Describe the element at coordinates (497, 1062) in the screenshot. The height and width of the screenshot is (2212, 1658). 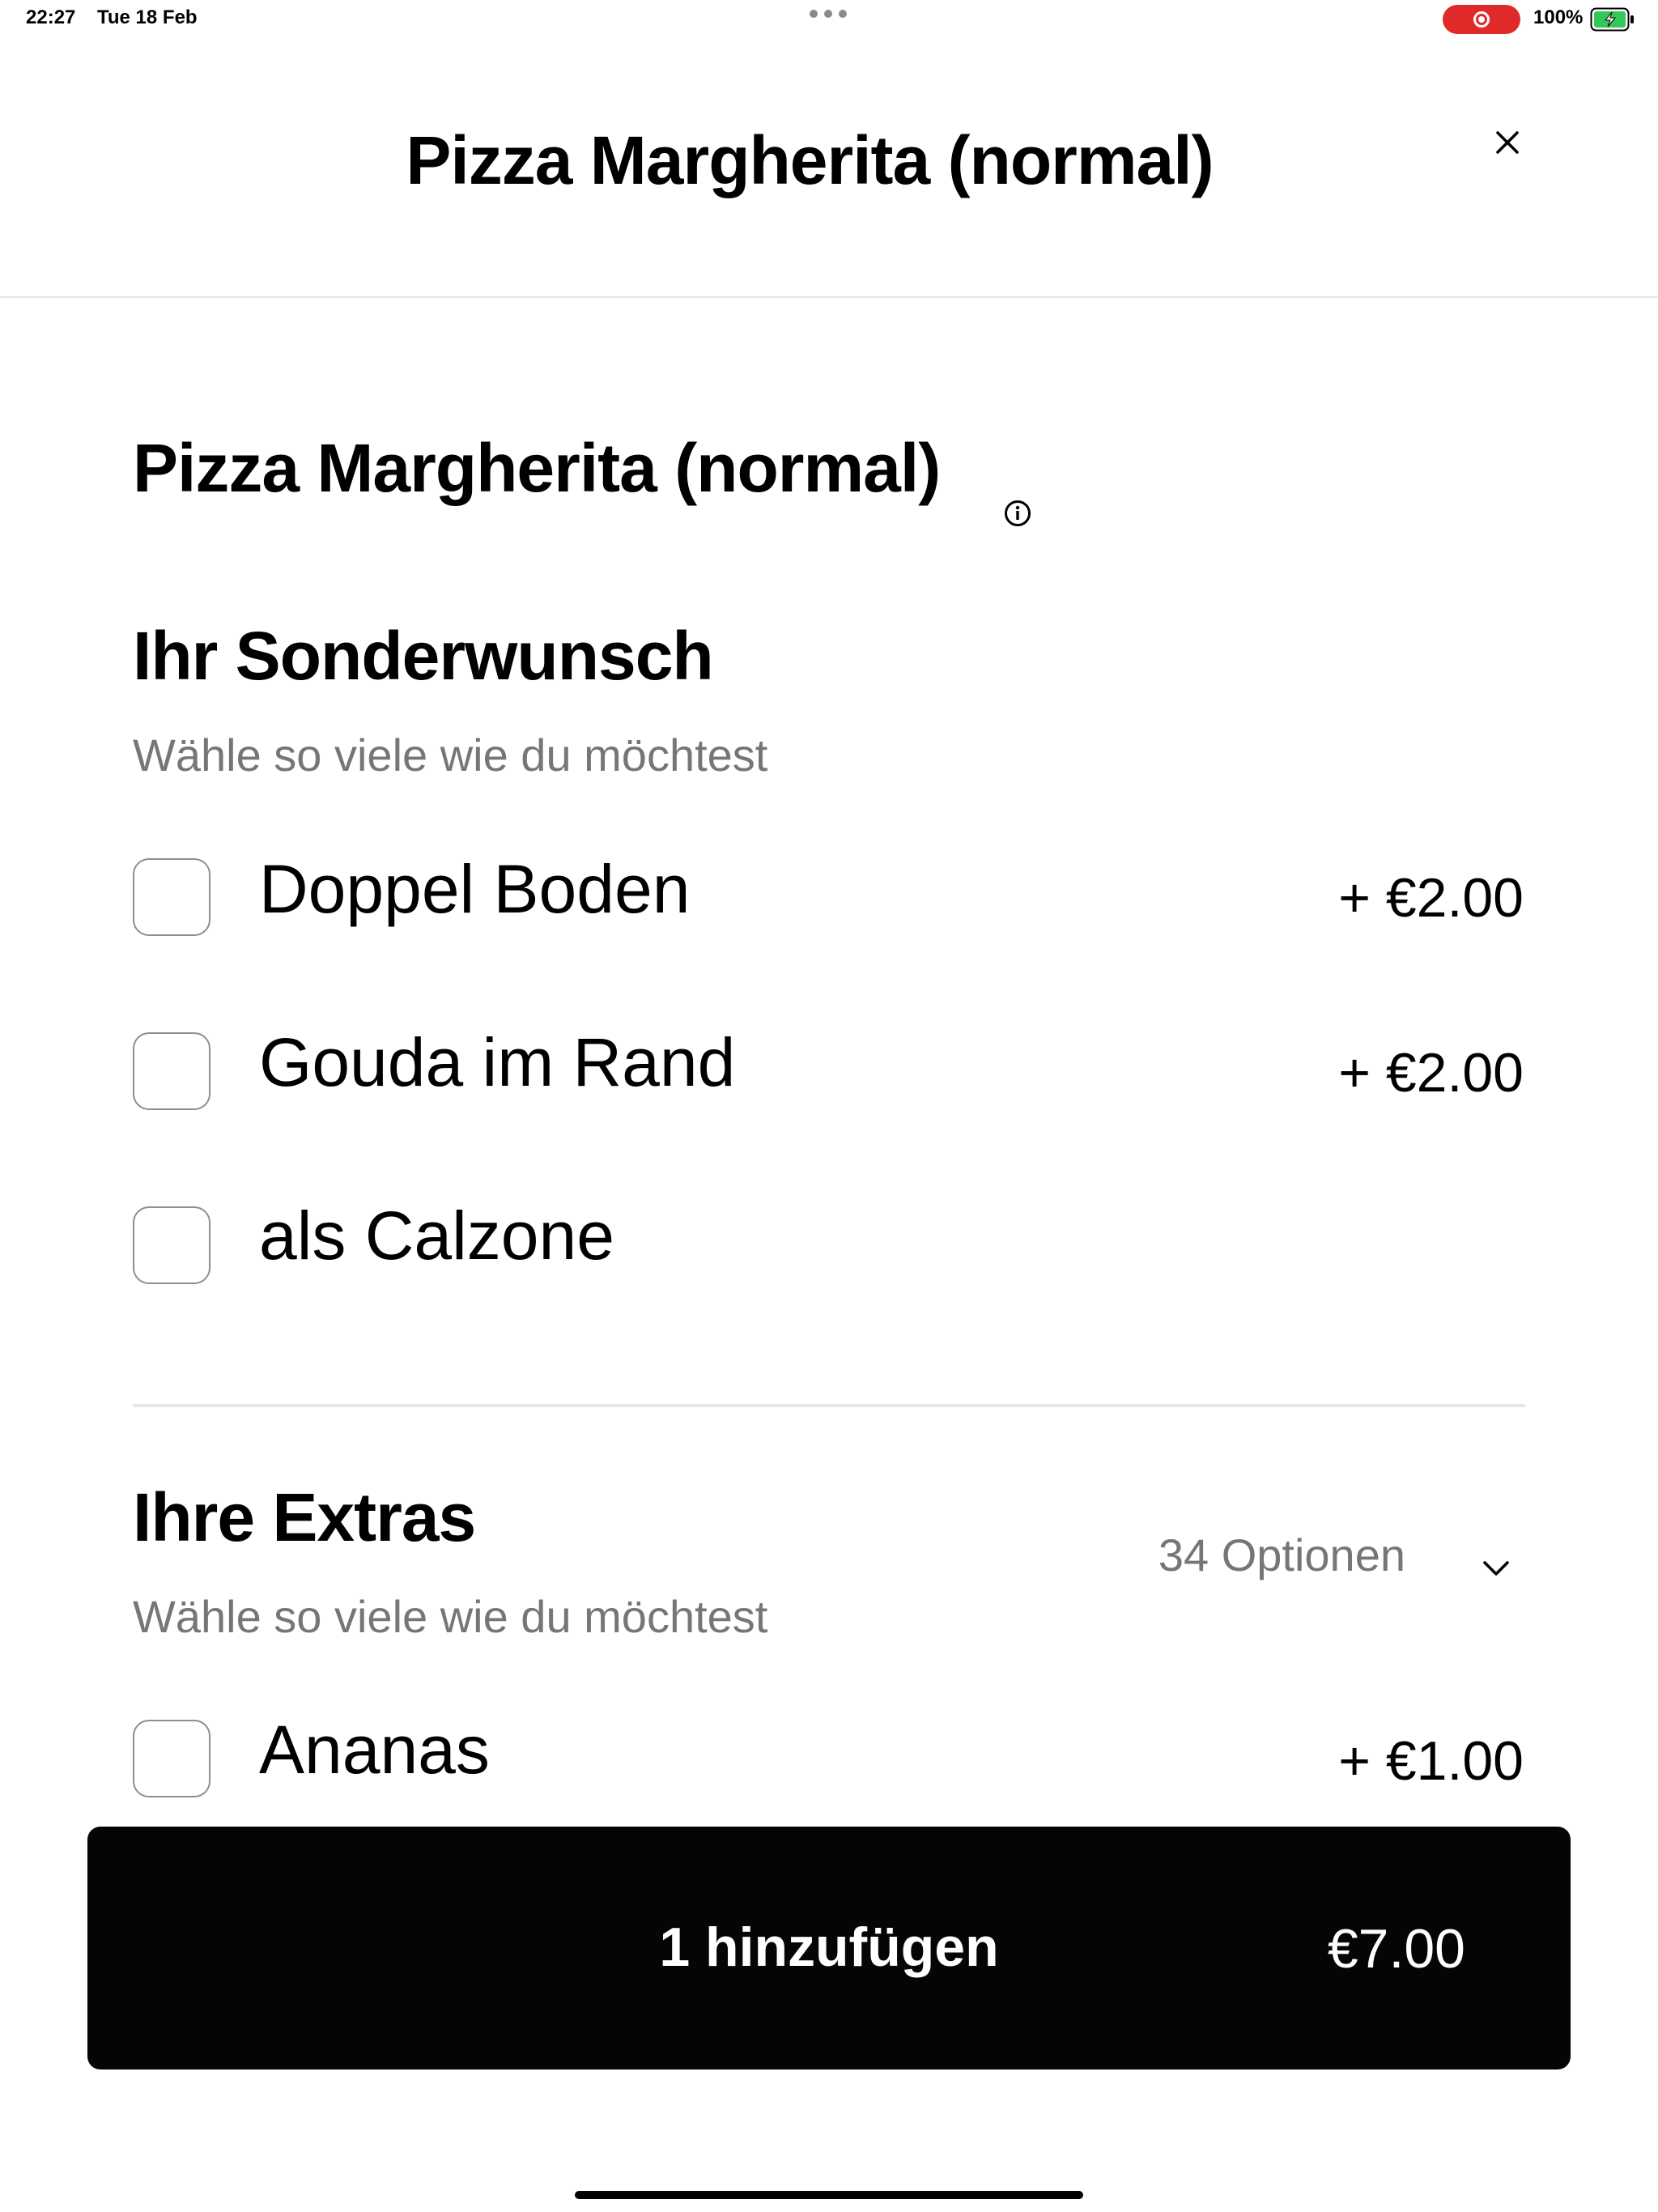
I see `option-label: Gouda im Rand` at that location.